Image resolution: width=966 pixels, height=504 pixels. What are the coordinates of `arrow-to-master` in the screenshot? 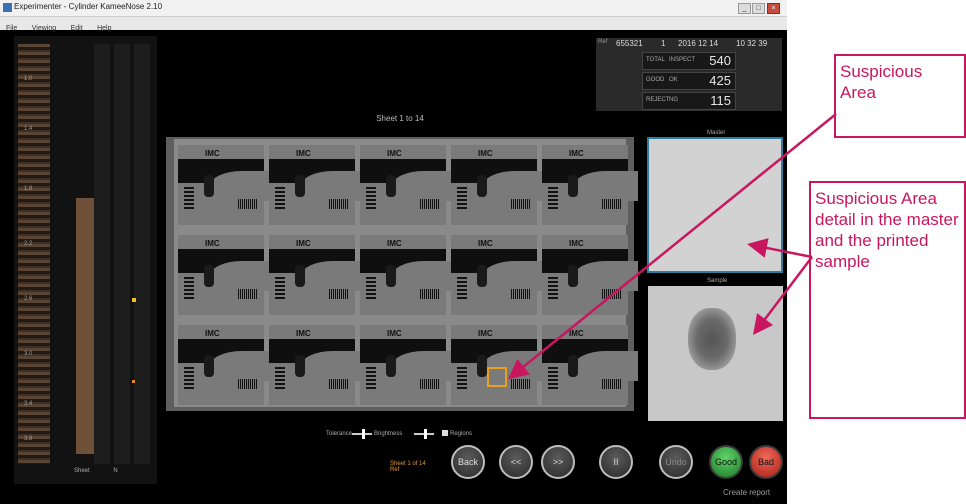 It's located at (780, 248).